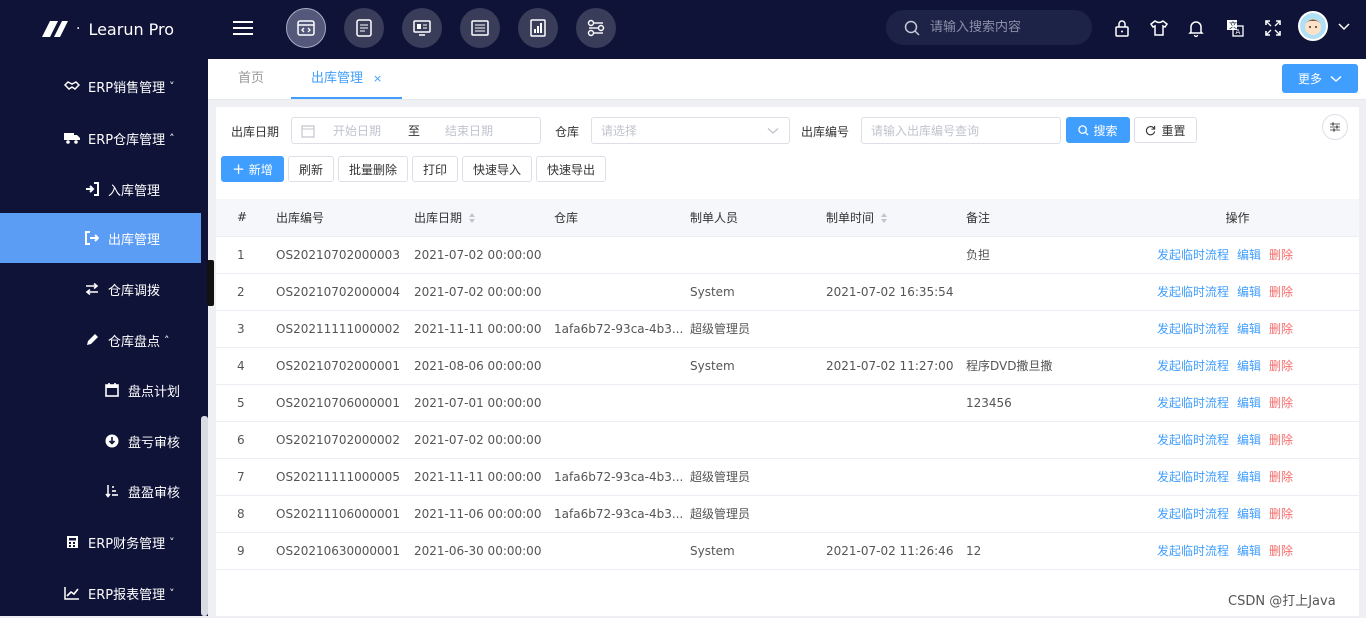  What do you see at coordinates (538, 28) in the screenshot?
I see `module-report-button` at bounding box center [538, 28].